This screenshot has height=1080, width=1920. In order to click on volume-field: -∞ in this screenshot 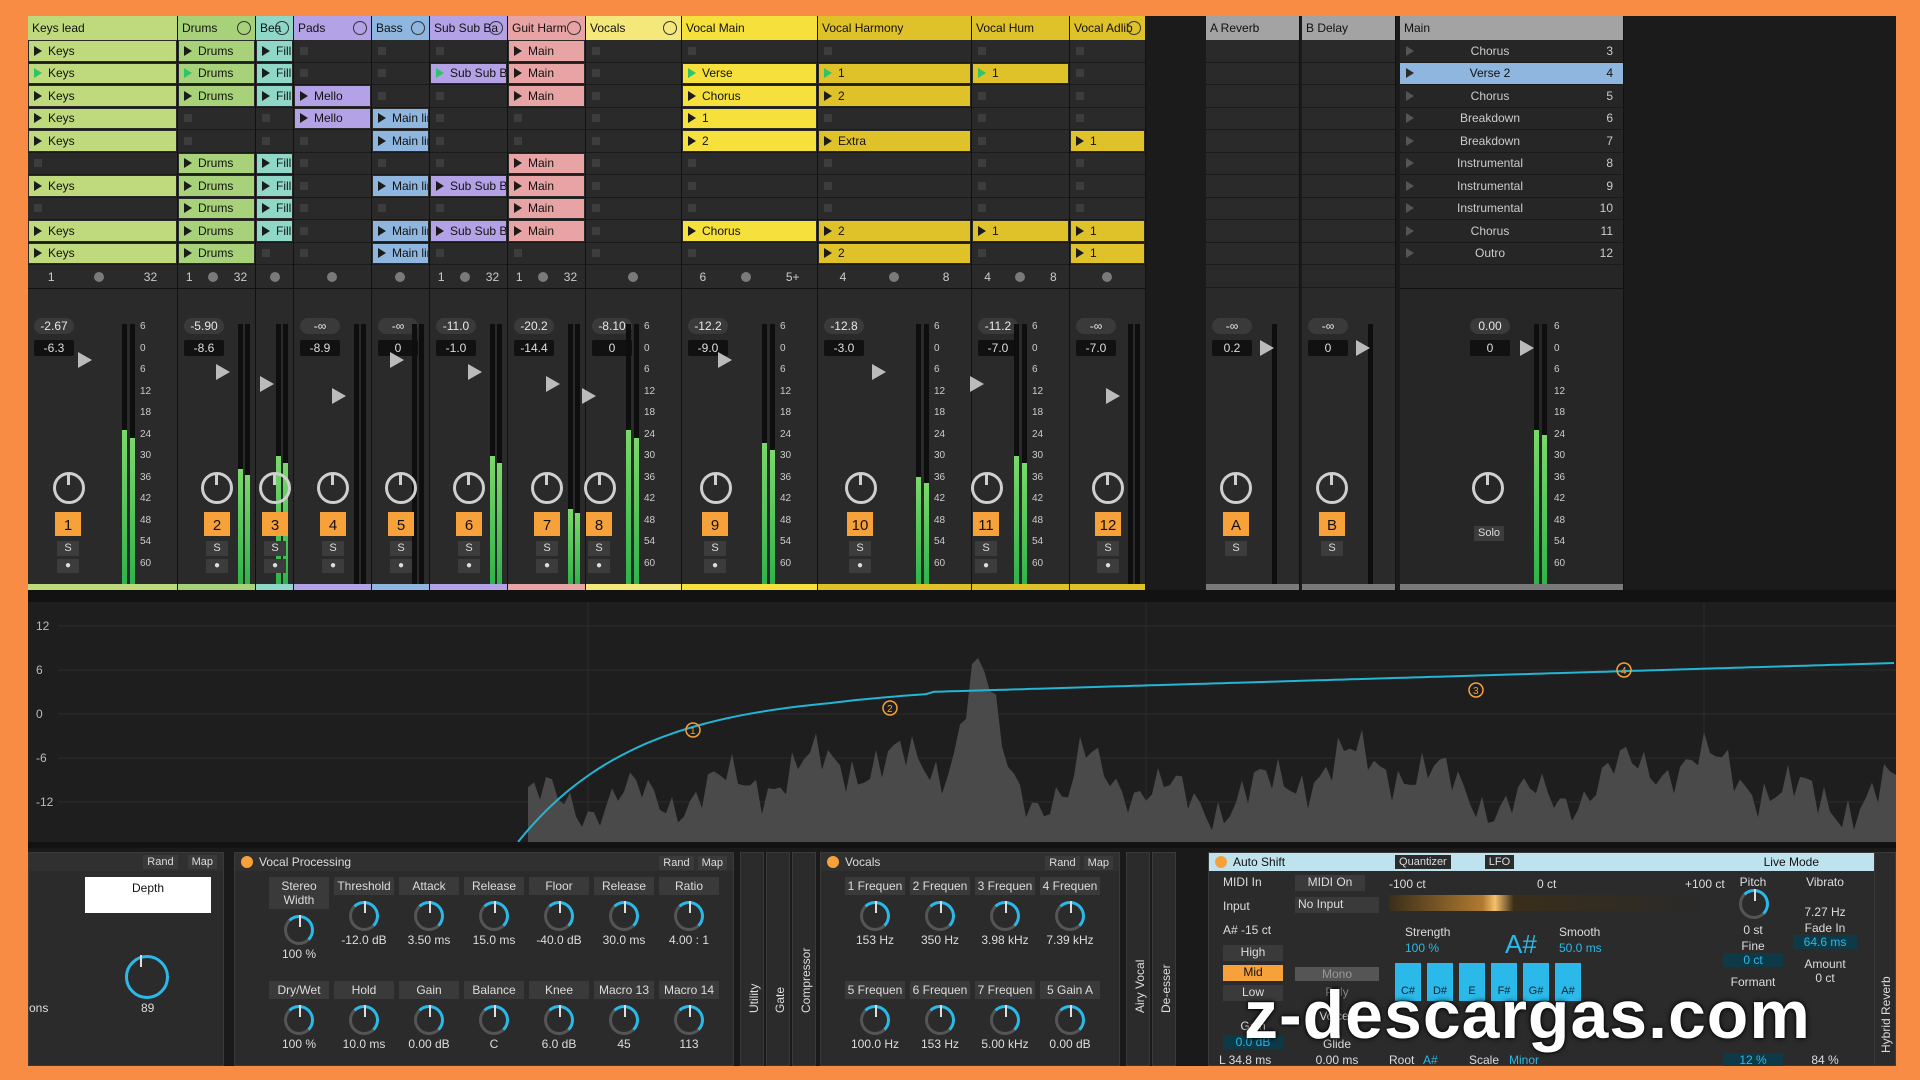, I will do `click(1096, 326)`.